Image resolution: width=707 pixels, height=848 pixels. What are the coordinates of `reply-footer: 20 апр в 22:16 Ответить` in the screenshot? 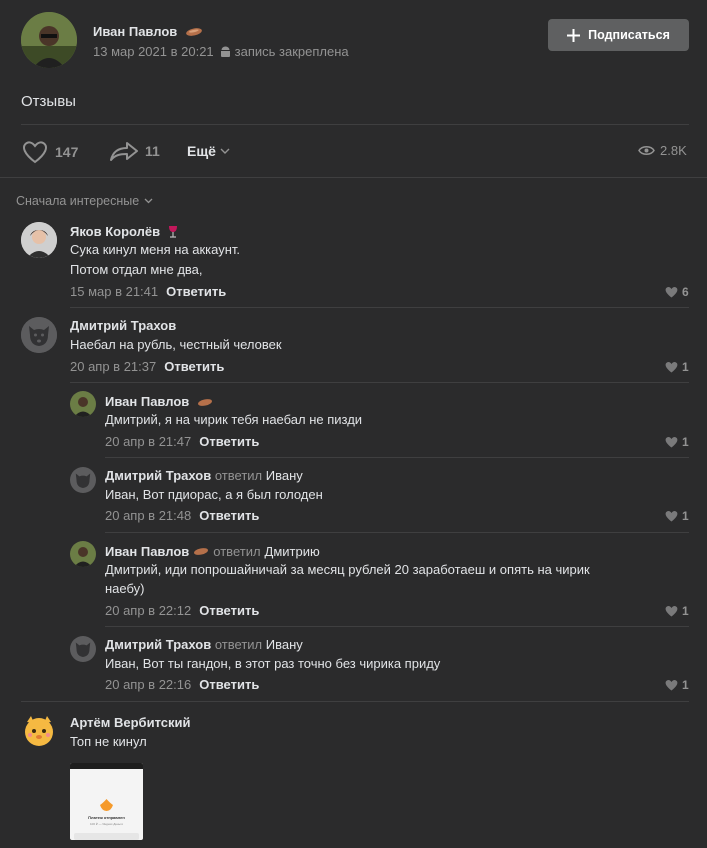 It's located at (182, 684).